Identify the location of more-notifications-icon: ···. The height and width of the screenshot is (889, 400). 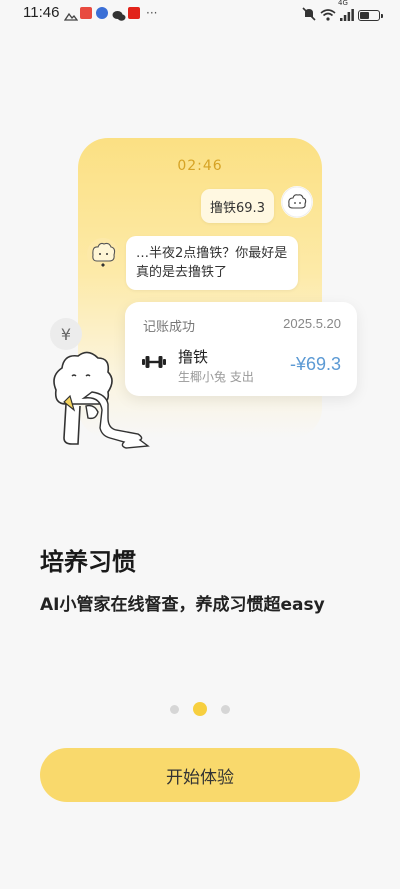
(152, 13).